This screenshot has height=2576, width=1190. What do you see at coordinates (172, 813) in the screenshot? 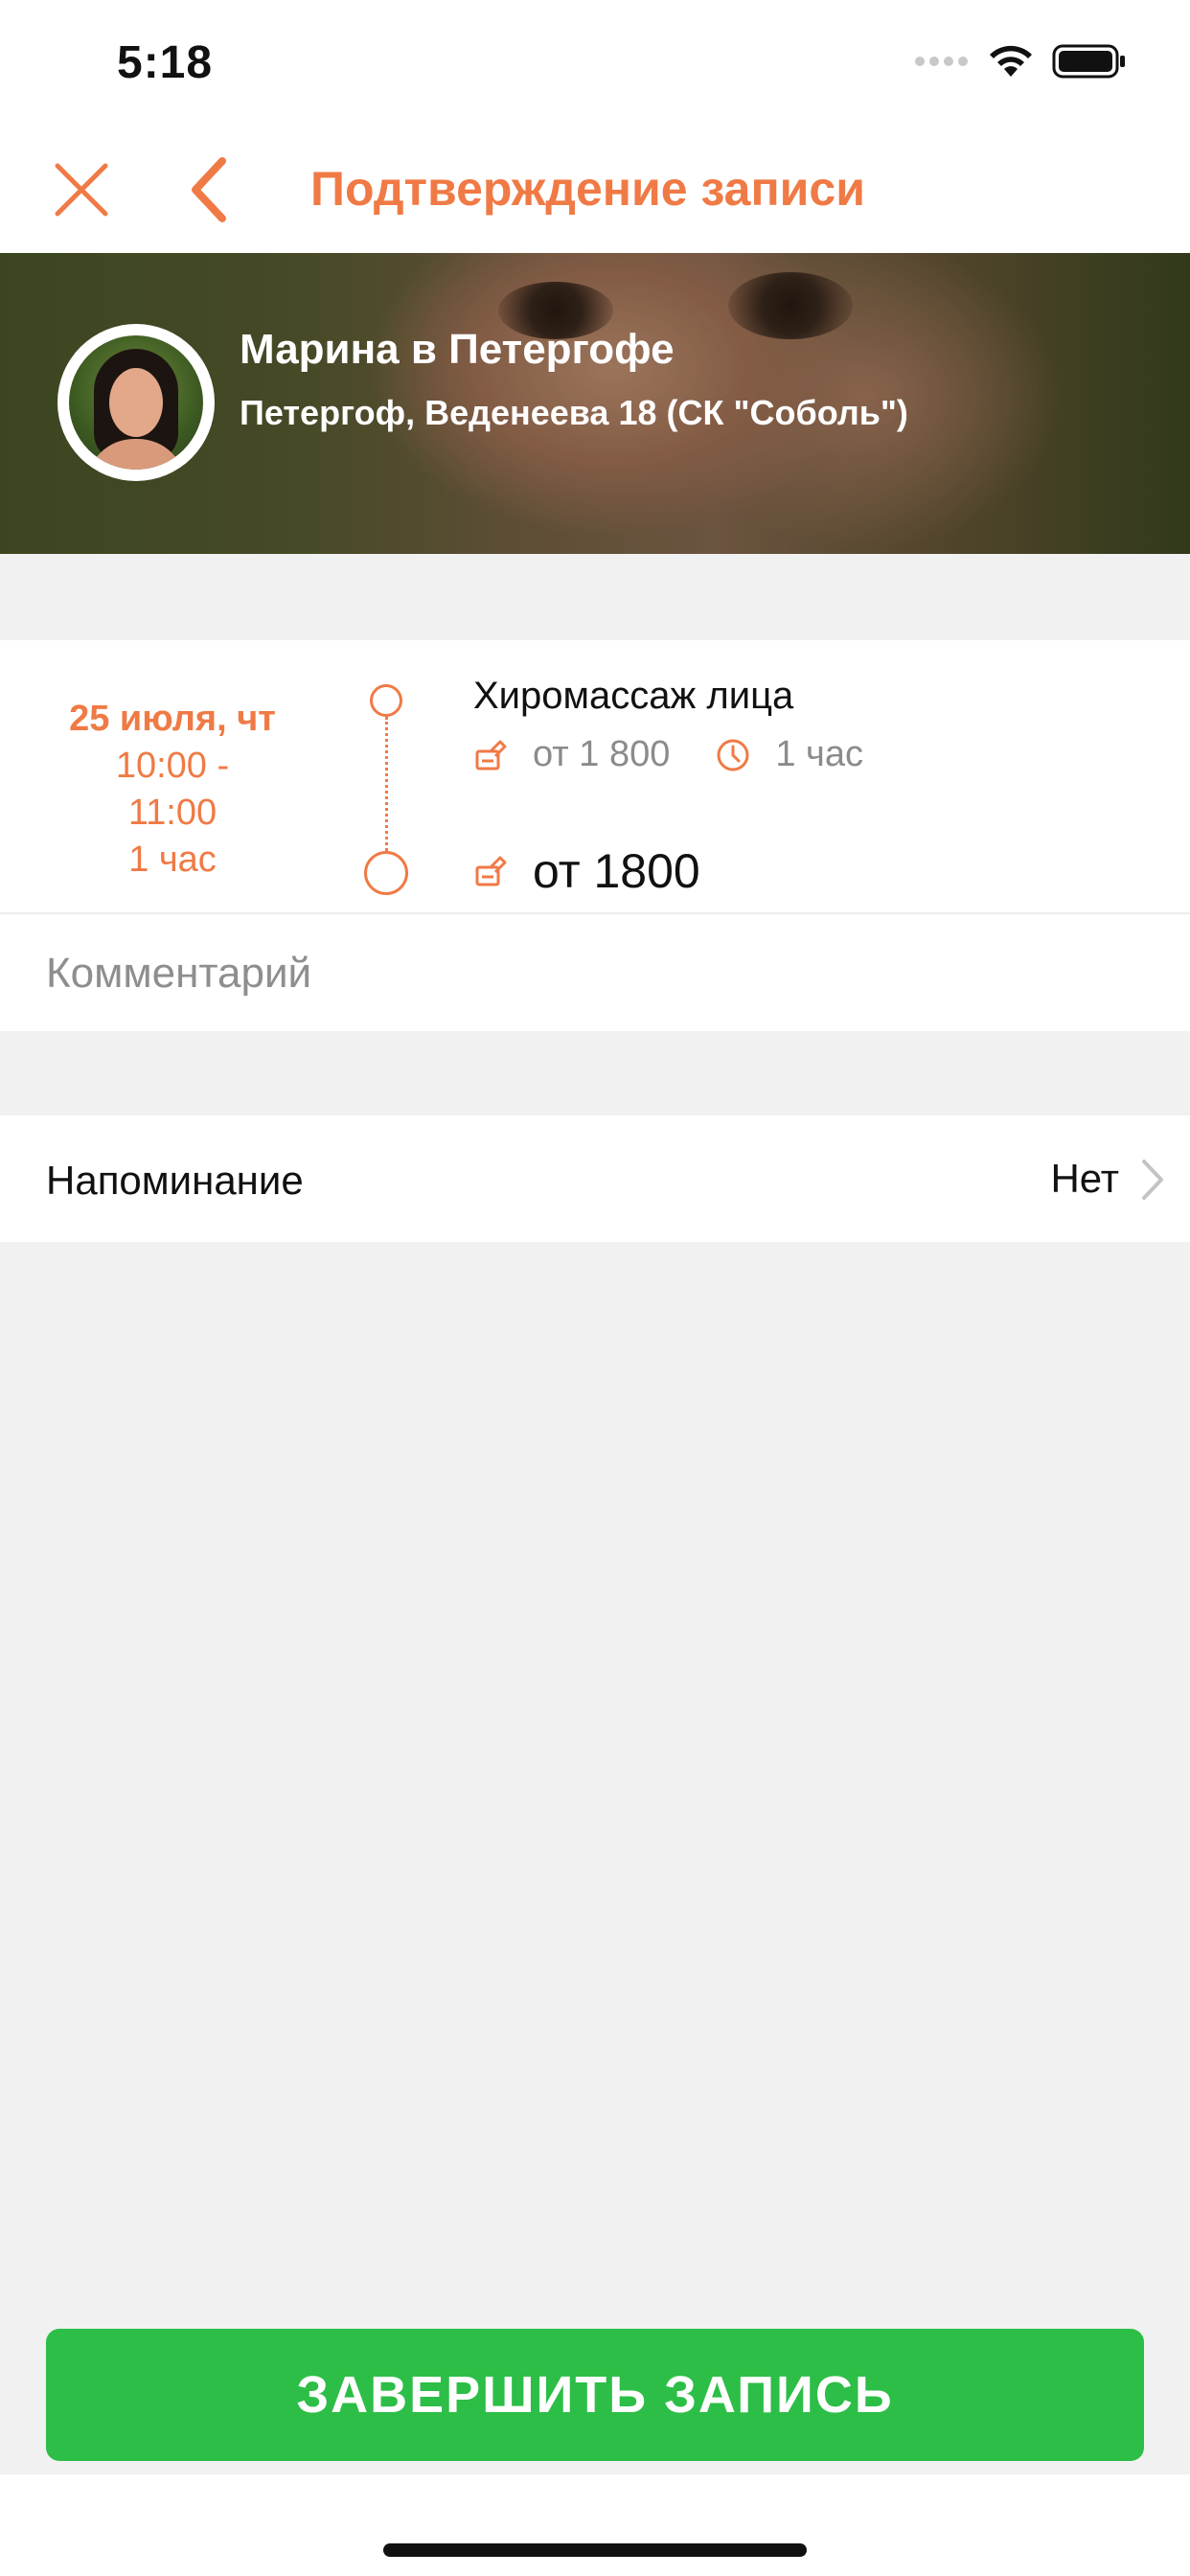
I see `appointment-time-end: 11:00` at bounding box center [172, 813].